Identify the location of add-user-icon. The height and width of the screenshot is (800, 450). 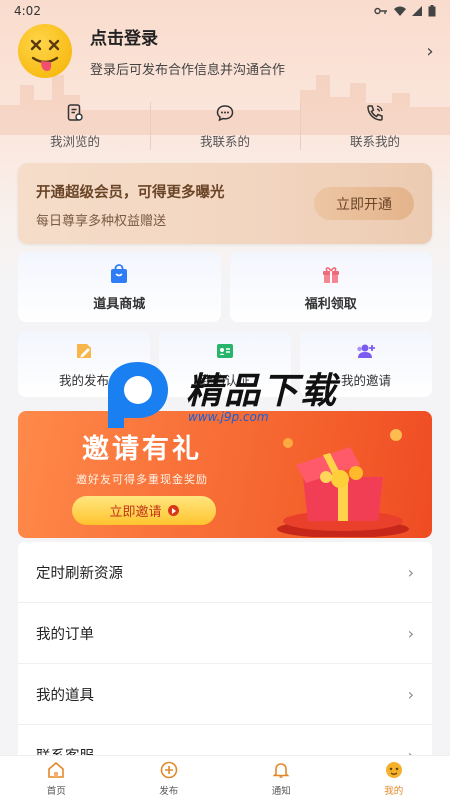
(366, 351).